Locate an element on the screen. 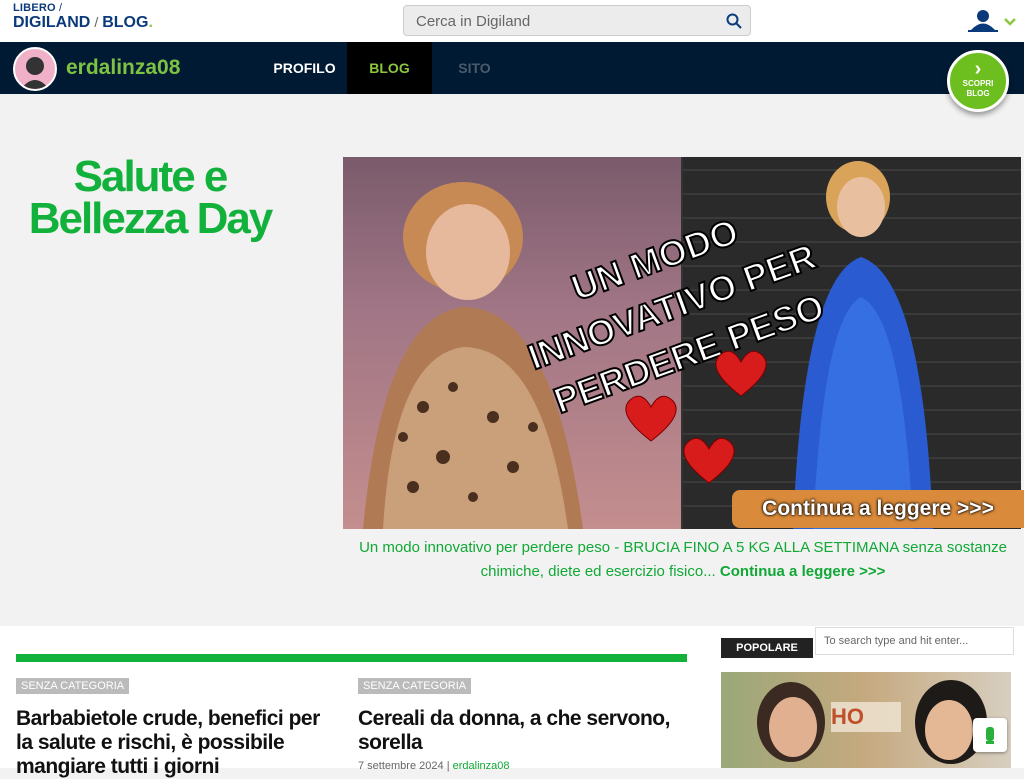  logo-blog: BLOG is located at coordinates (125, 22).